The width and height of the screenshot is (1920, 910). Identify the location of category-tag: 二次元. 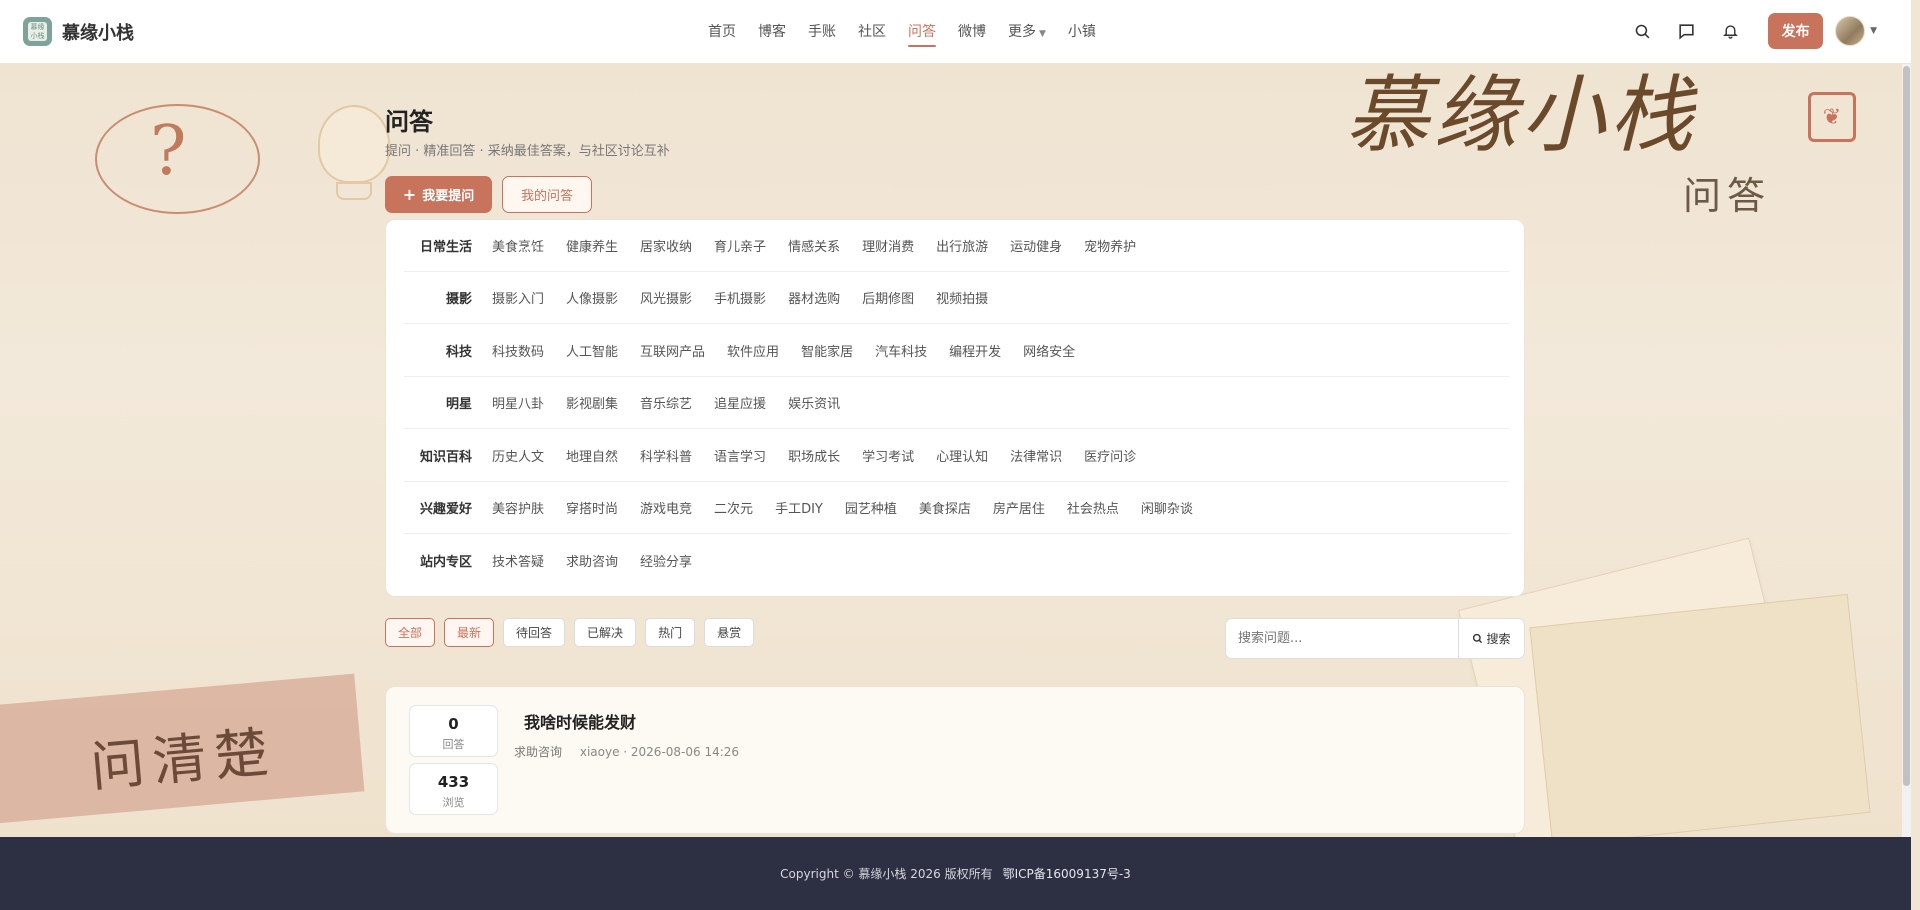
(733, 507).